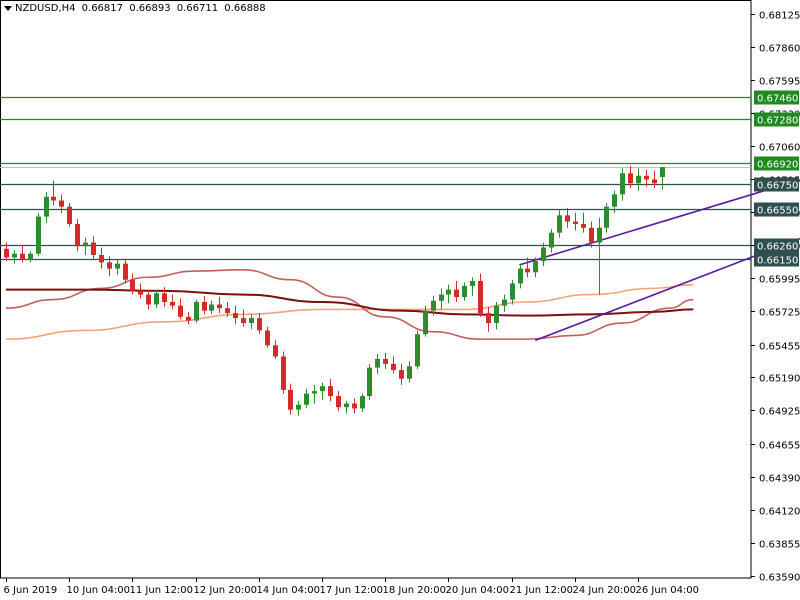 This screenshot has width=800, height=600. I want to click on x-tick-label: 17 Jun 12:00, so click(352, 590).